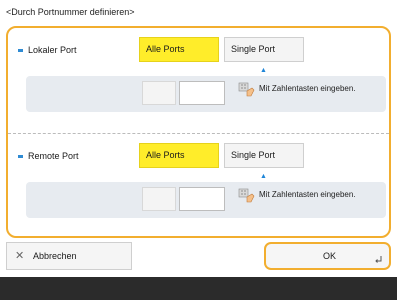 The width and height of the screenshot is (397, 300). I want to click on remote-port-label: Remote Port, so click(53, 156).